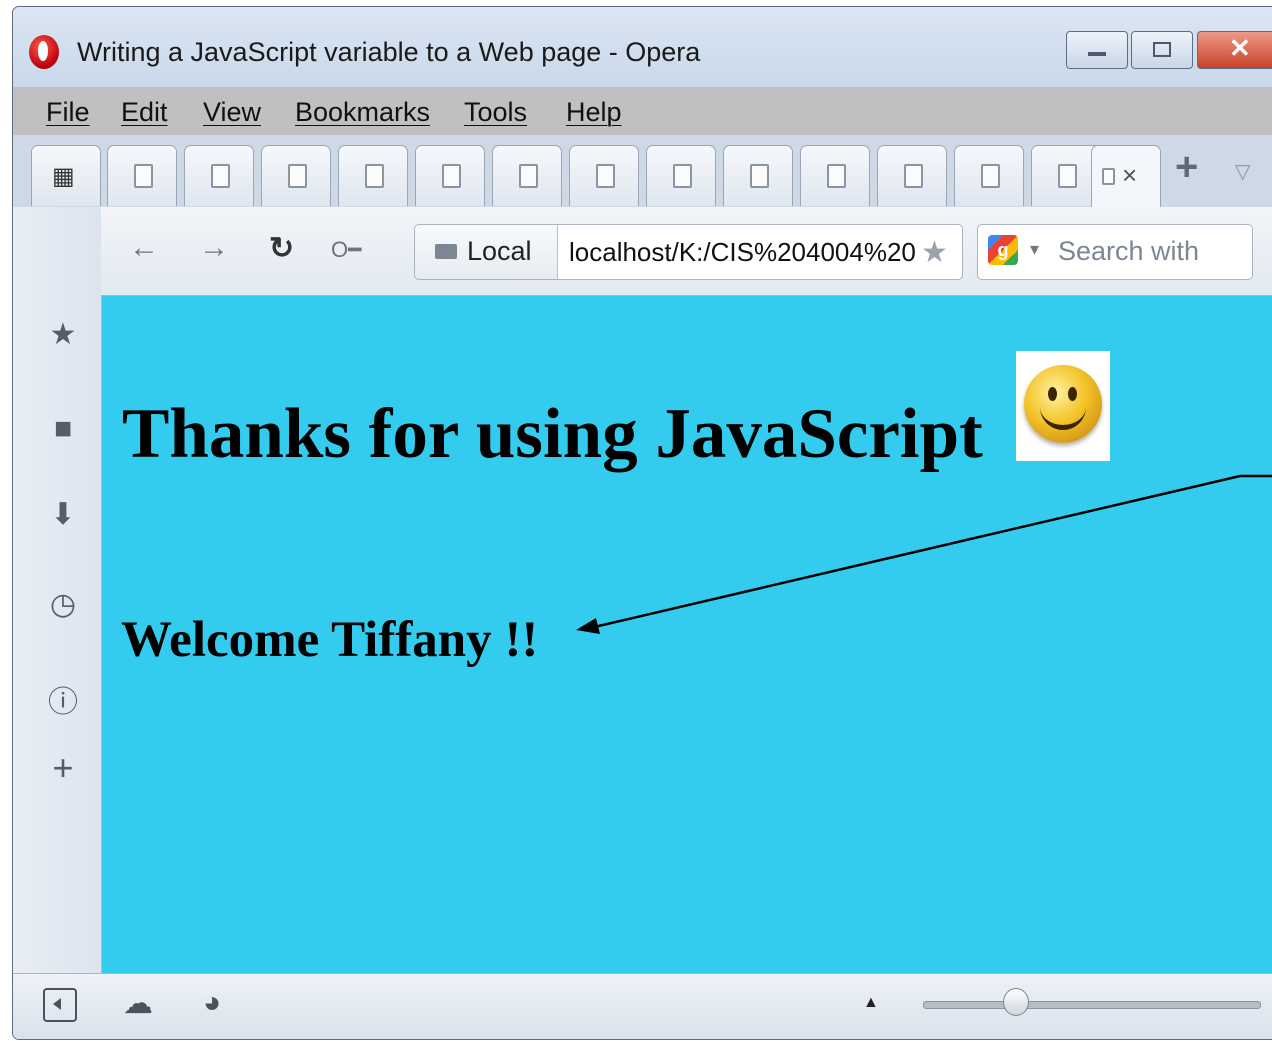  What do you see at coordinates (552, 434) in the screenshot?
I see `page-heading: Thanks for using JavaScript` at bounding box center [552, 434].